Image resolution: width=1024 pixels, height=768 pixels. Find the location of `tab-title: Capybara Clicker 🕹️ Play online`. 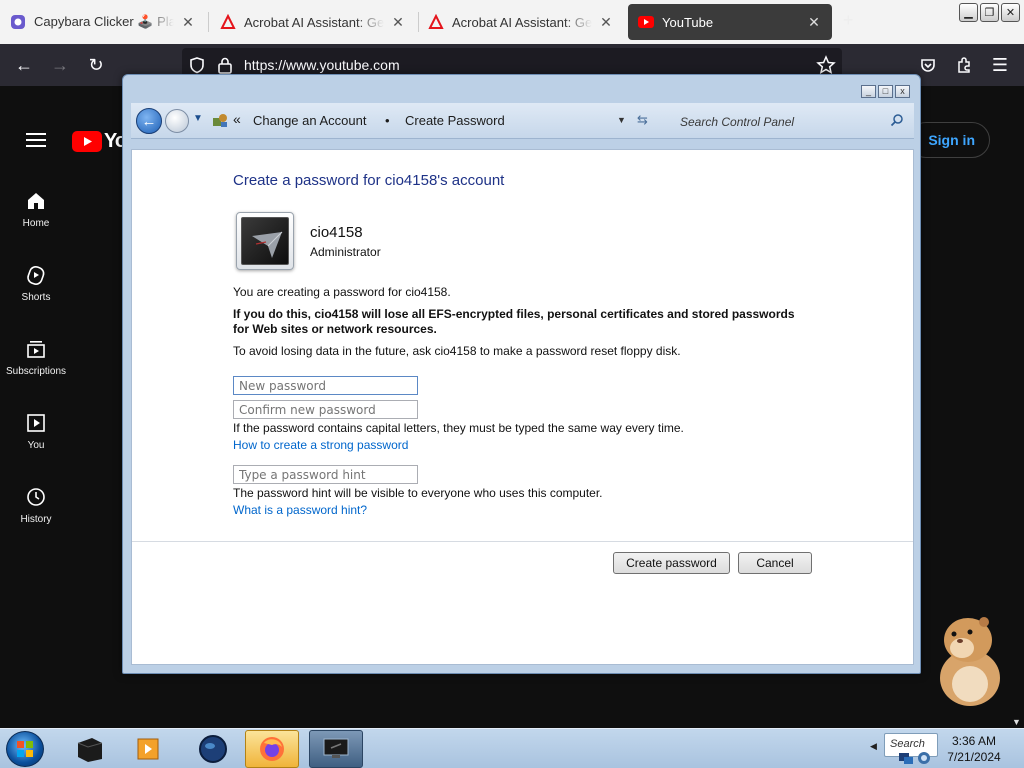

tab-title: Capybara Clicker 🕹️ Play online is located at coordinates (104, 21).